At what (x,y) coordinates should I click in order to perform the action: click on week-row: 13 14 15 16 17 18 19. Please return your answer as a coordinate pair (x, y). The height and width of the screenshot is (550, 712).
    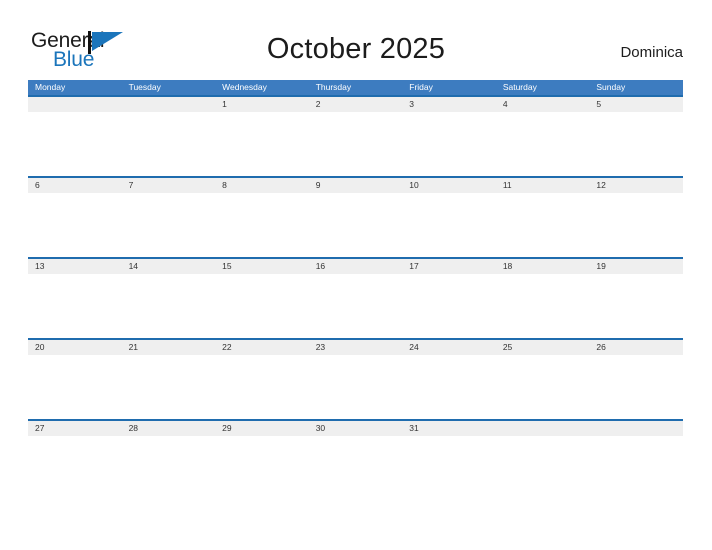
    Looking at the image, I should click on (355, 297).